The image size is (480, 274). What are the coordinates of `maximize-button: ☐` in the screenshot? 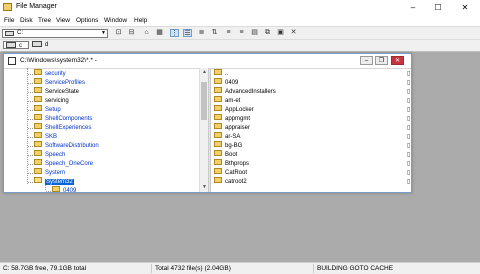 It's located at (438, 7).